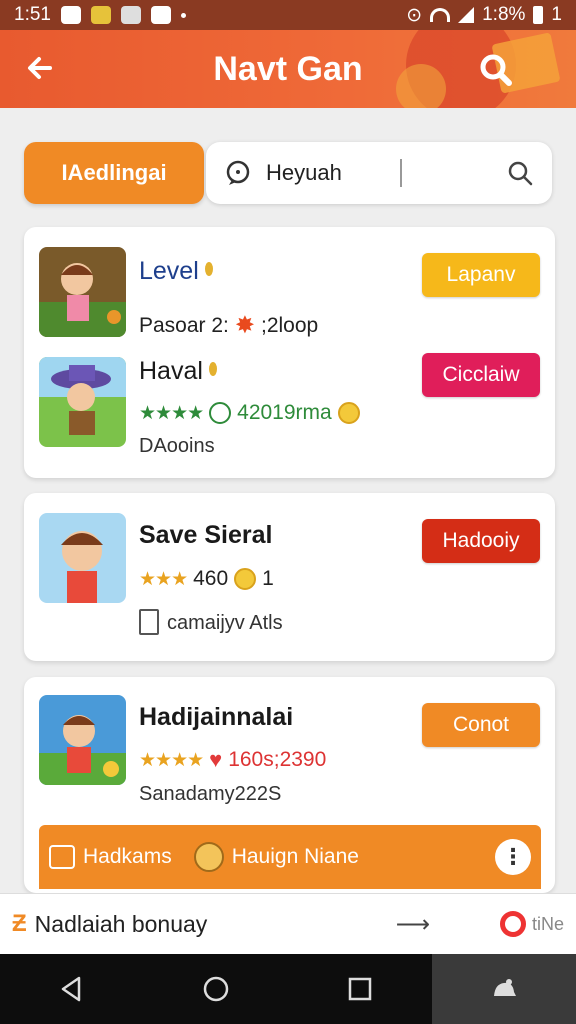  I want to click on promo-left-label: Hadkams, so click(127, 856).